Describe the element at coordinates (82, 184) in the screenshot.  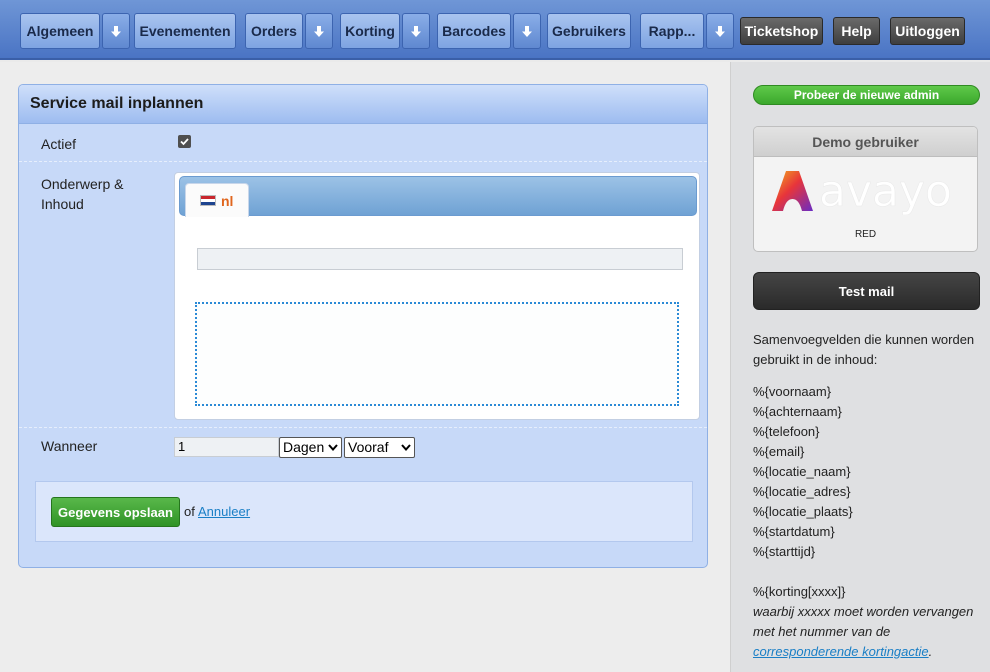
I see `onderwerp-label-line1: Onderwerp &` at that location.